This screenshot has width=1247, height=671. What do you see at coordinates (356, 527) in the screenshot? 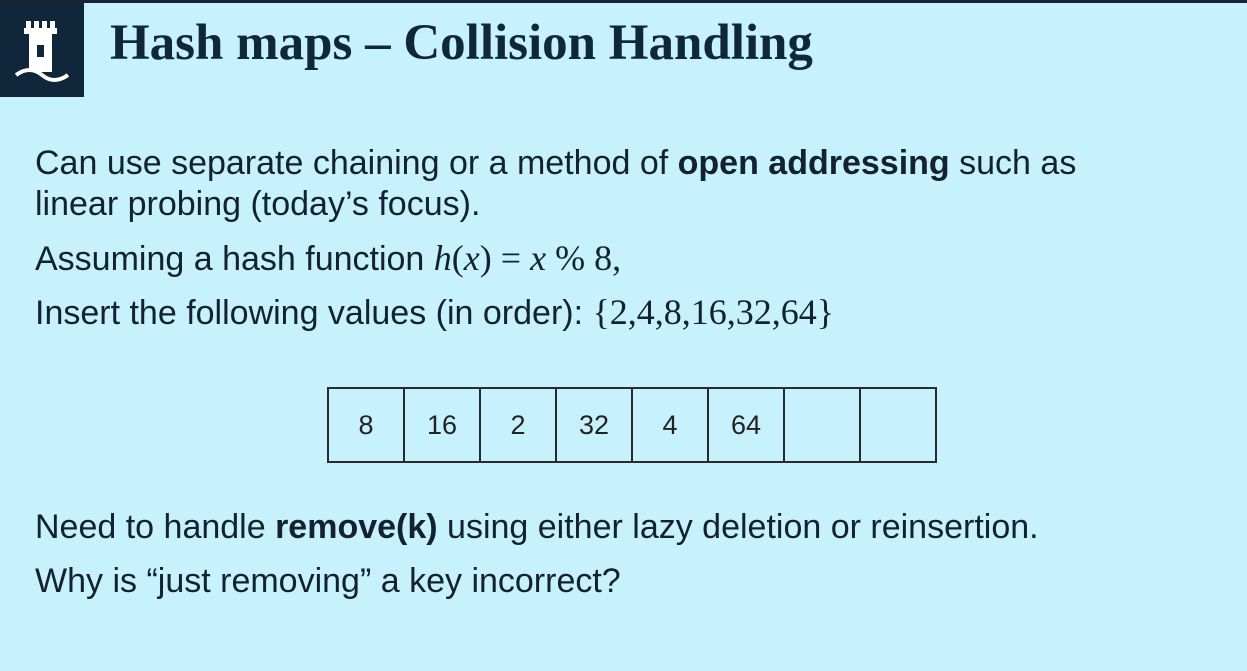
I see `p4-bold-term: remove(k)` at bounding box center [356, 527].